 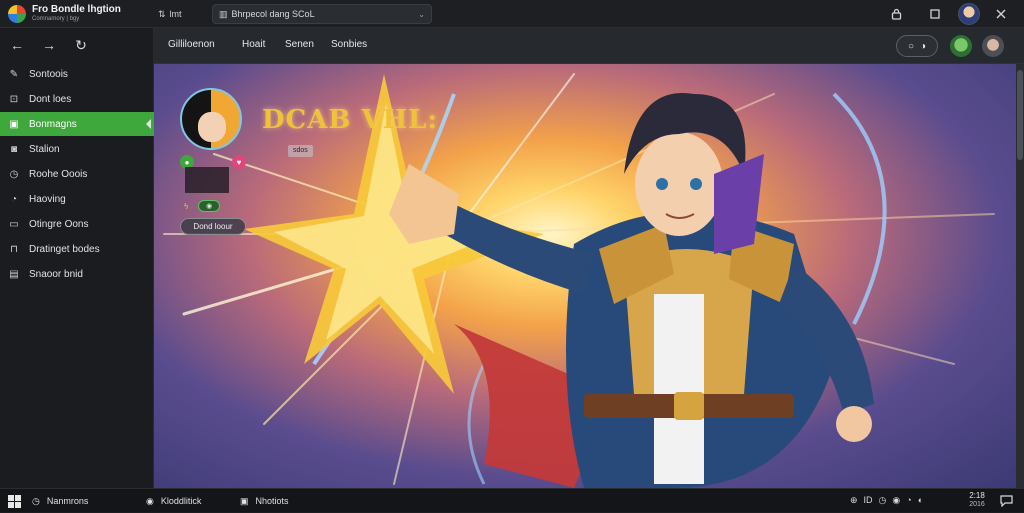 What do you see at coordinates (49, 45) in the screenshot?
I see `forward-arrow-icon: →` at bounding box center [49, 45].